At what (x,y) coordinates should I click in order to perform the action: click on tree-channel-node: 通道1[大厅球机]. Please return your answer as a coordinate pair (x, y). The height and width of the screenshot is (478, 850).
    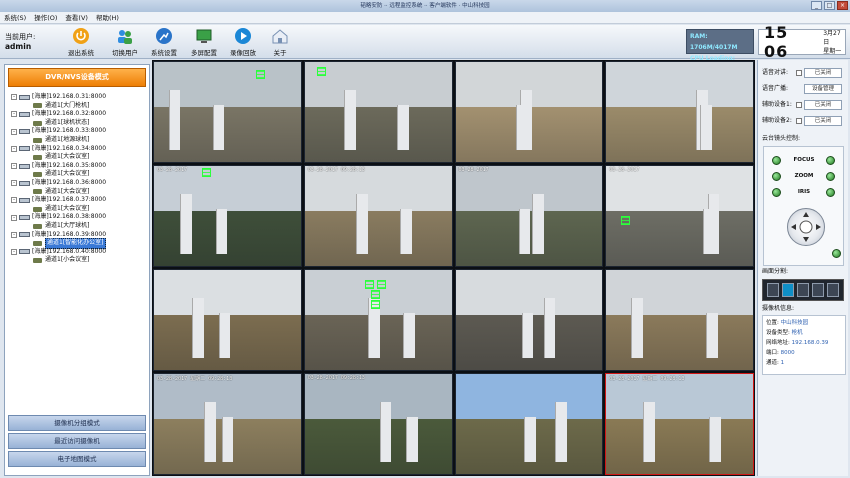
    Looking at the image, I should click on (80, 226).